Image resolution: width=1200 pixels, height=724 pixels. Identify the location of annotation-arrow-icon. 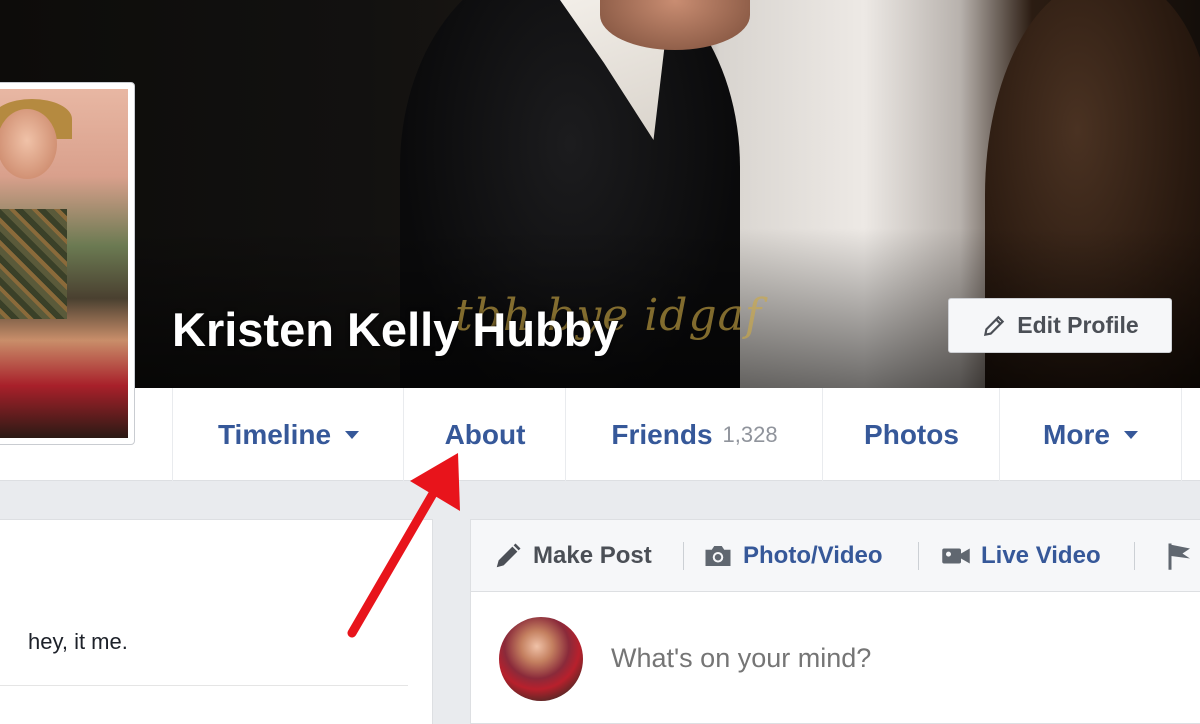
(403, 545).